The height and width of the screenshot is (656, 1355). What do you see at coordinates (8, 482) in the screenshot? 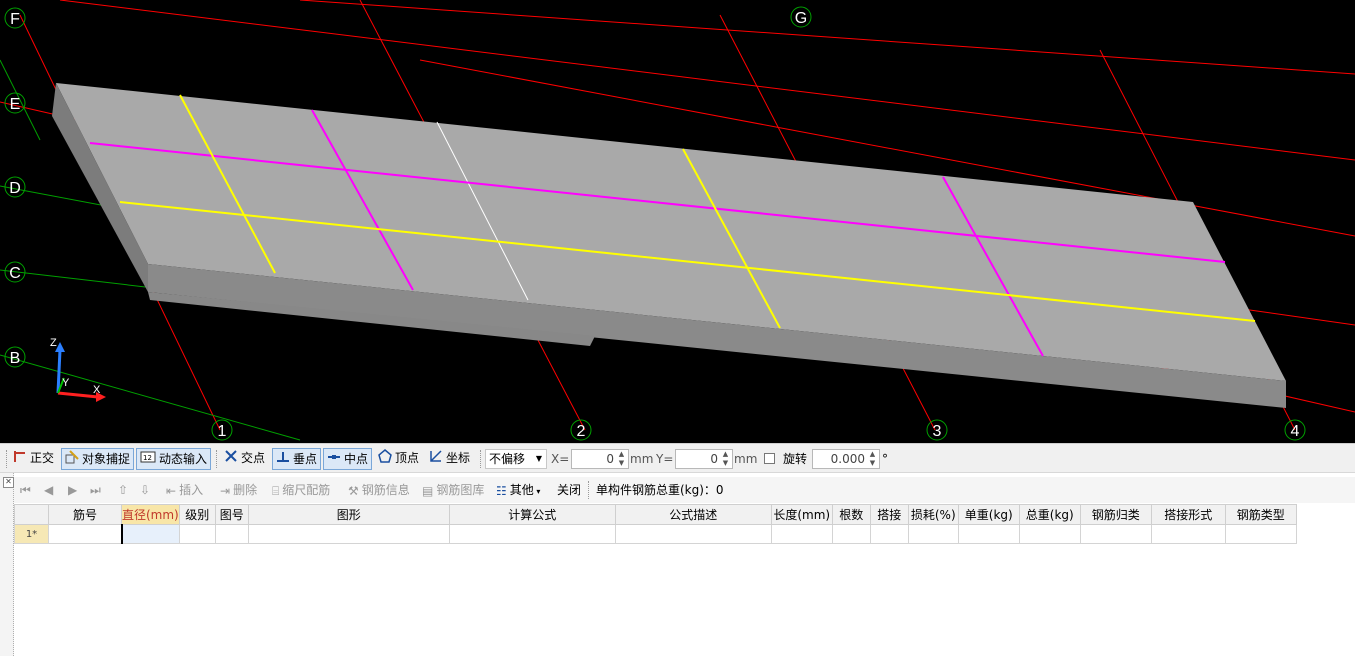
I see `close-icon: ✕` at bounding box center [8, 482].